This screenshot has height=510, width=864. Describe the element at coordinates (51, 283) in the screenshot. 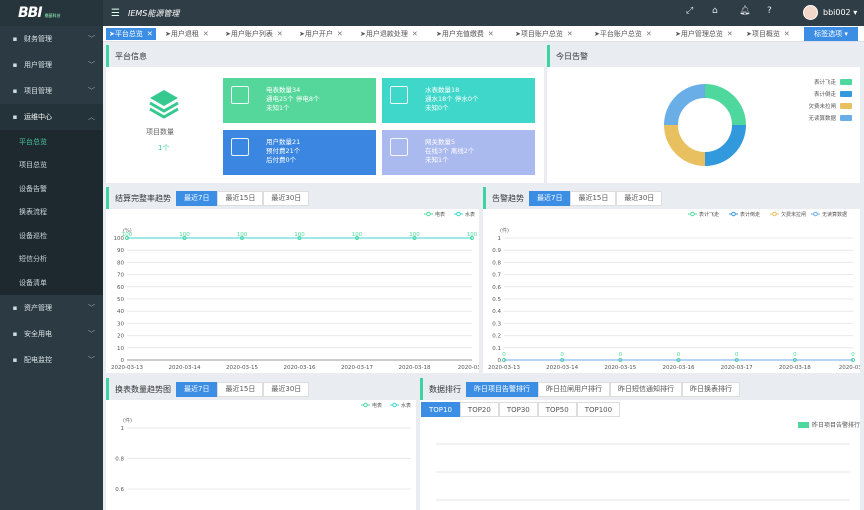

I see `submenu-item: 设备清单` at that location.